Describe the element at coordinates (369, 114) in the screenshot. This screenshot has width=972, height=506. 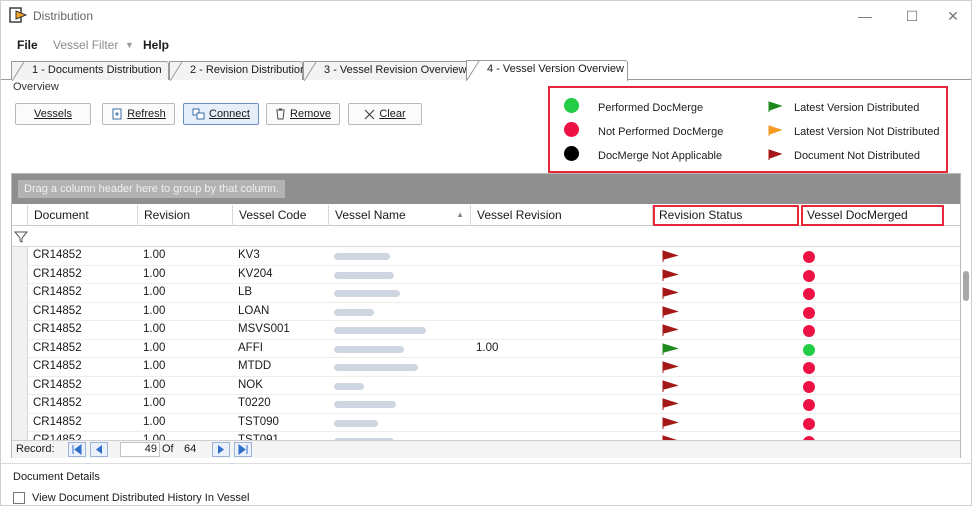
I see `clear-icon` at that location.